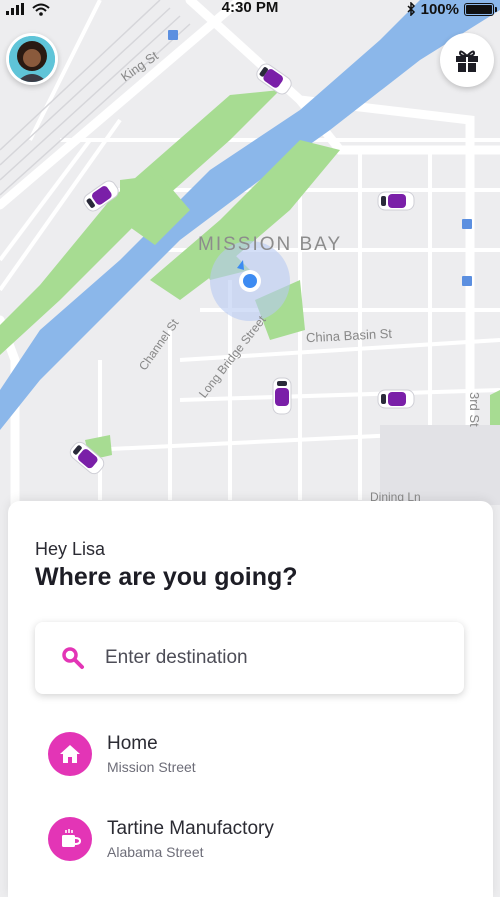  Describe the element at coordinates (474, 409) in the screenshot. I see `street-label-third: 3rd St` at that location.